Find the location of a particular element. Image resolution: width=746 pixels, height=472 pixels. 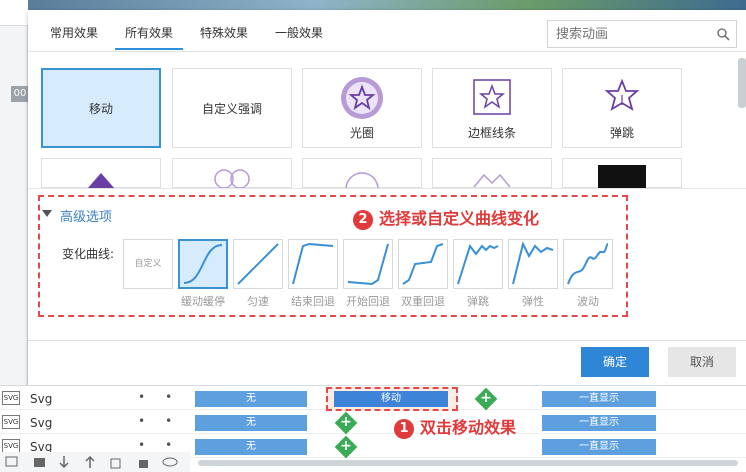

curve-name: 缓动缓停 is located at coordinates (203, 301).